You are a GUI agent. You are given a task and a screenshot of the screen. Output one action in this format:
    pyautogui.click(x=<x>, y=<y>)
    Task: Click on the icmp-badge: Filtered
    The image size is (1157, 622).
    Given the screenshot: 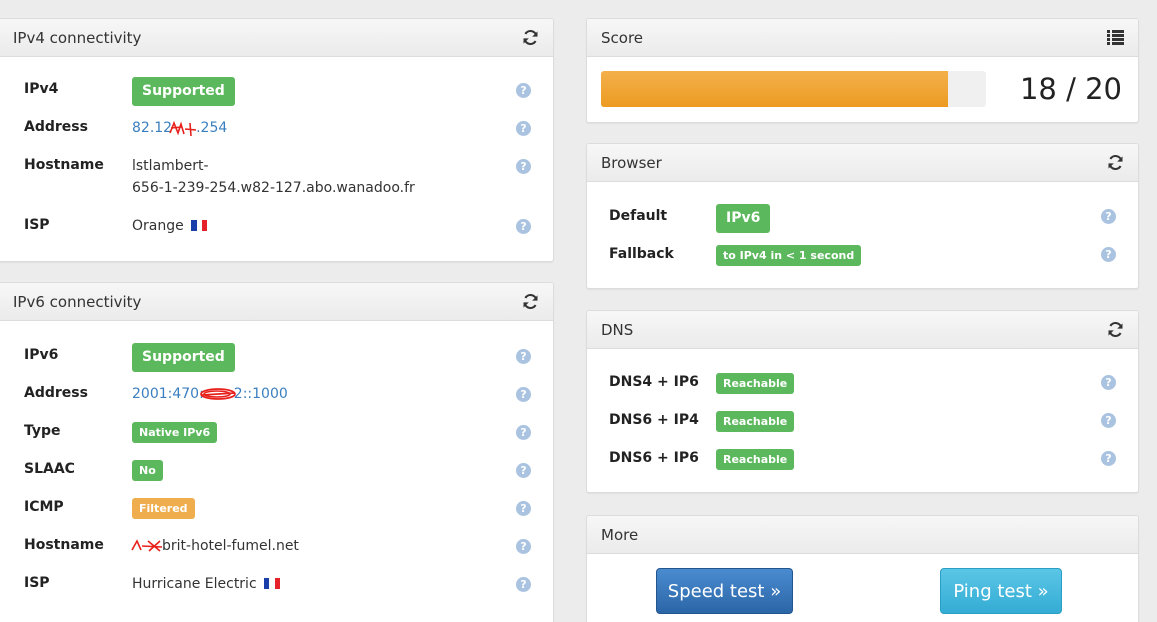 What is the action you would take?
    pyautogui.click(x=163, y=508)
    